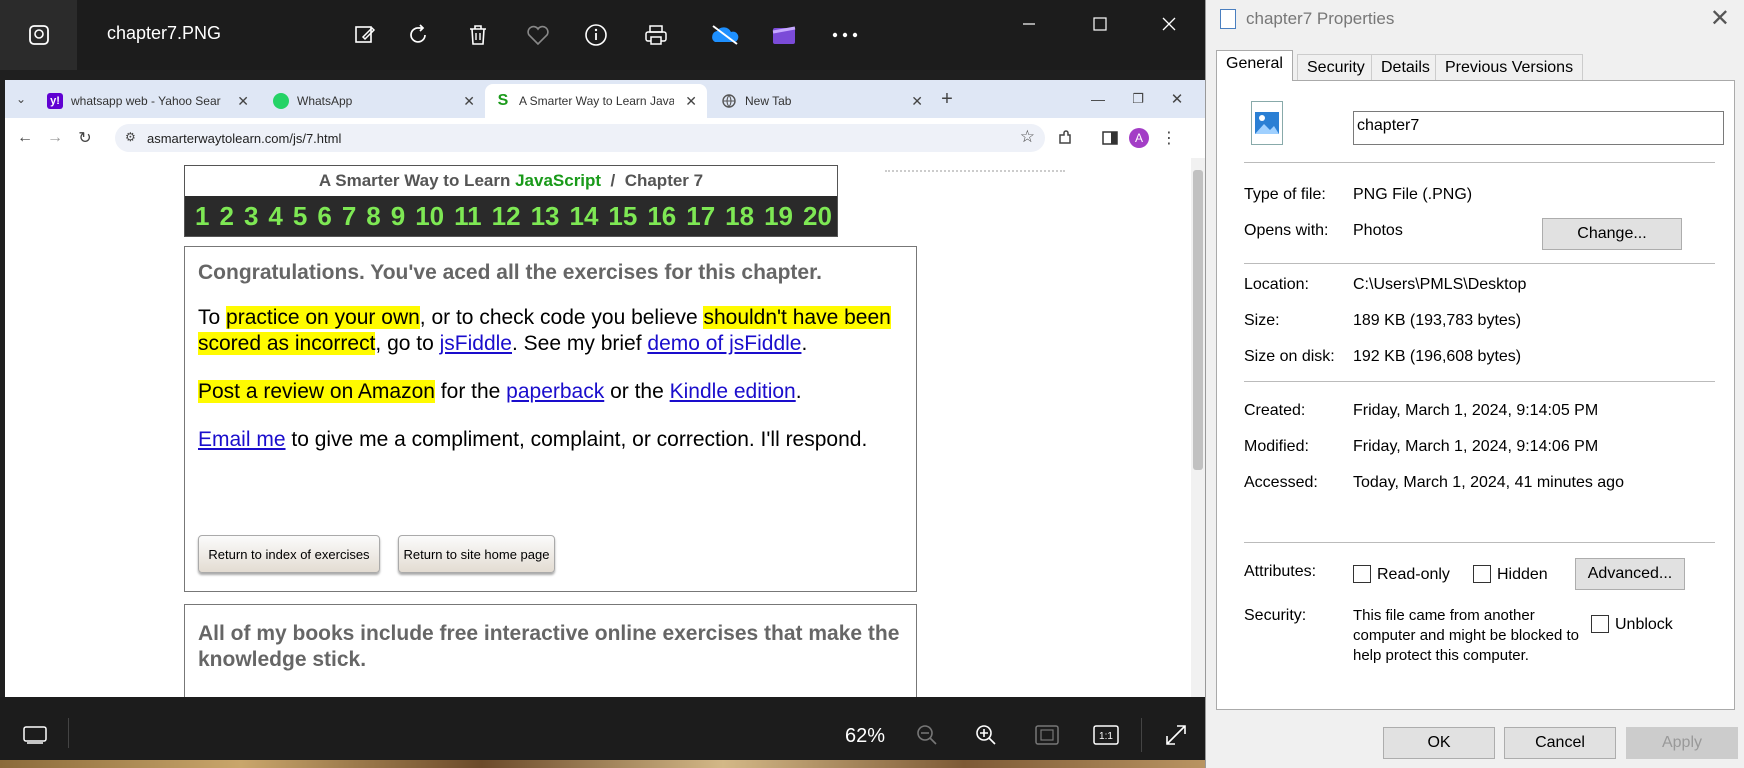 This screenshot has height=768, width=1744. Describe the element at coordinates (1509, 67) in the screenshot. I see `tab-previous-versions: Previous Versions` at that location.